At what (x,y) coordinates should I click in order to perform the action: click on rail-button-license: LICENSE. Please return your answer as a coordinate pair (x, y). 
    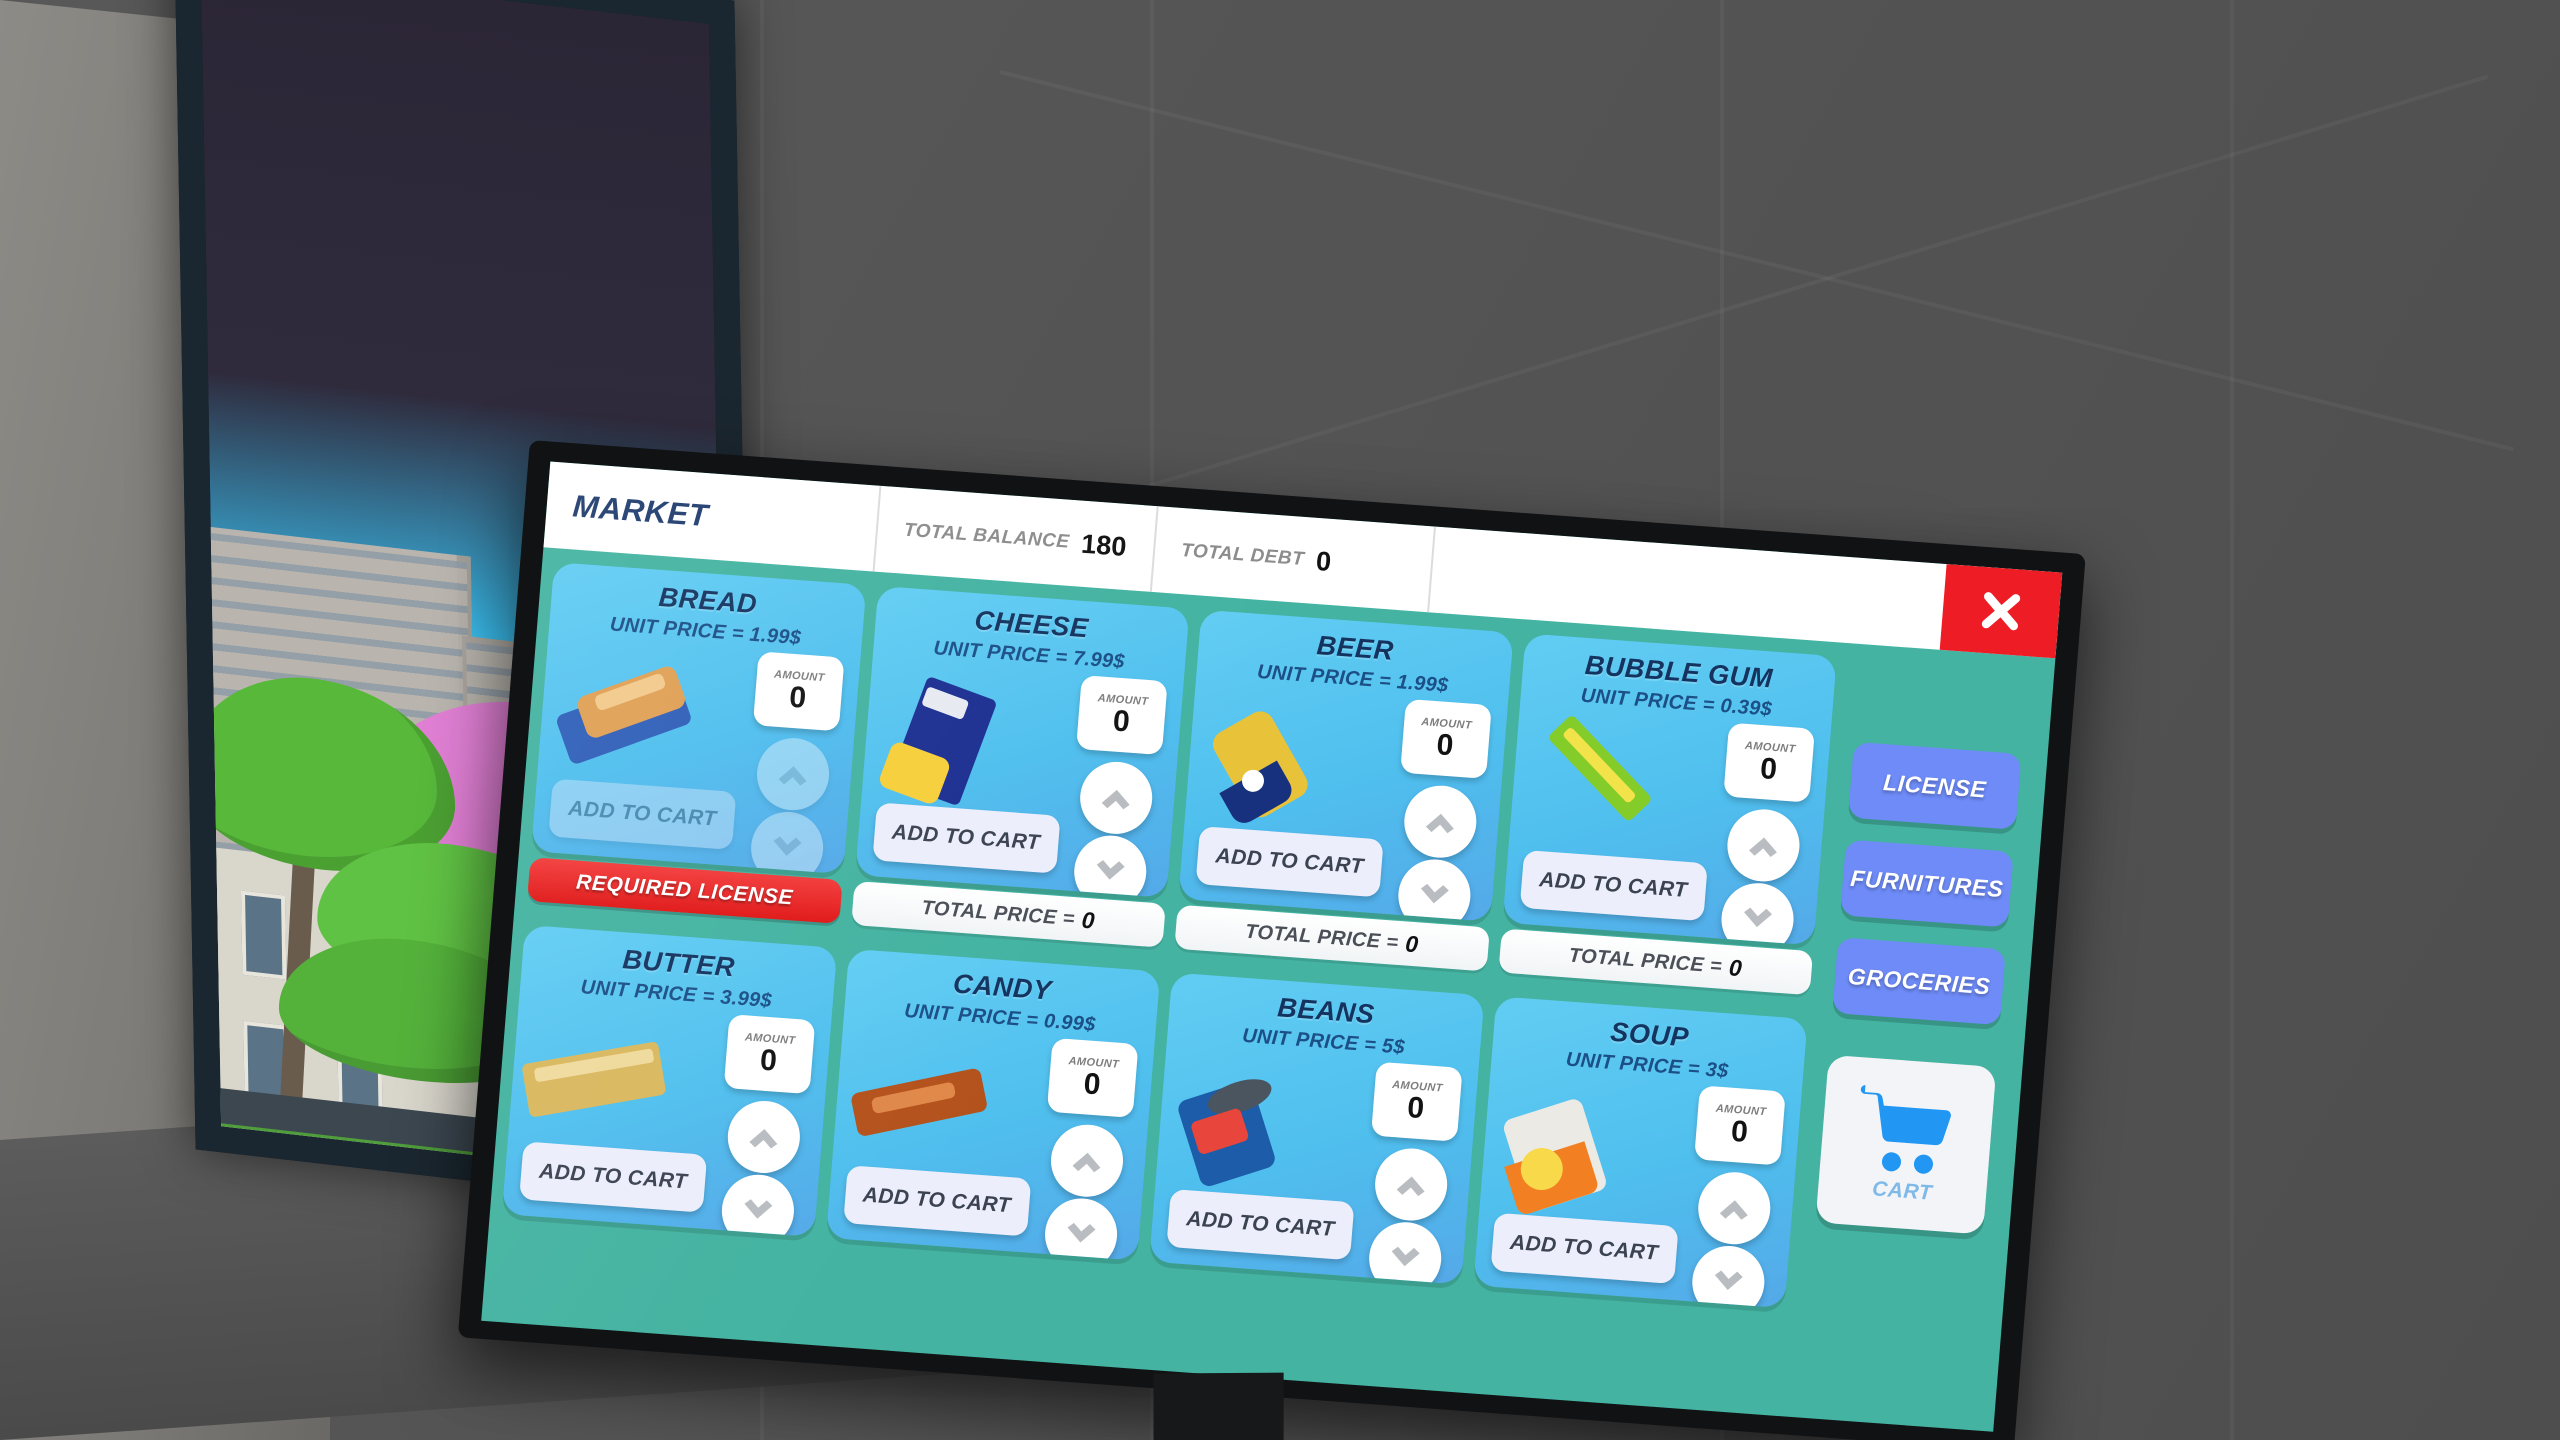
    Looking at the image, I should click on (1934, 785).